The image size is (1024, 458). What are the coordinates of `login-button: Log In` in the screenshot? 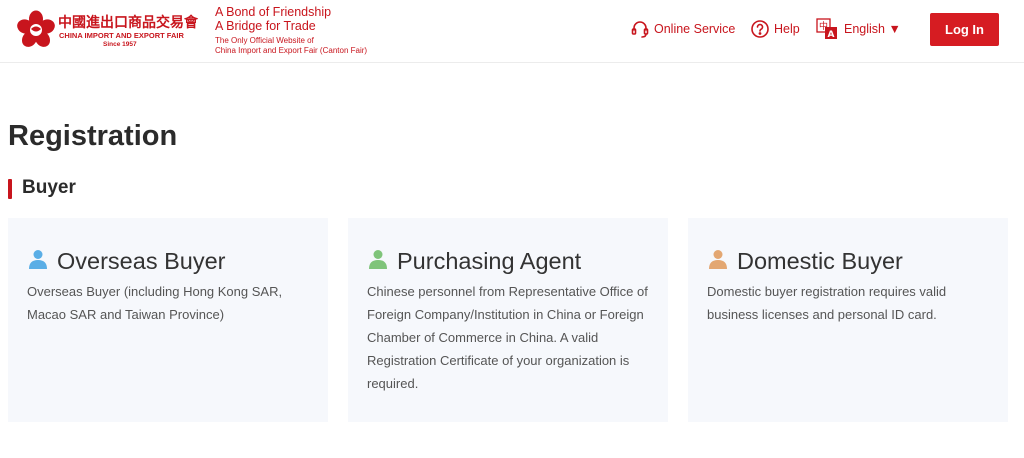 It's located at (964, 29).